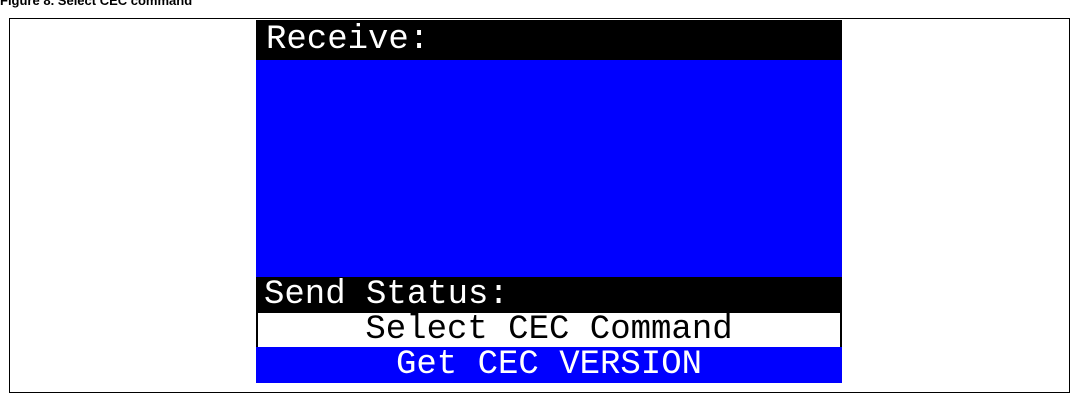 Image resolution: width=1076 pixels, height=393 pixels. Describe the element at coordinates (549, 295) in the screenshot. I see `send-status-header: Send Status:` at that location.